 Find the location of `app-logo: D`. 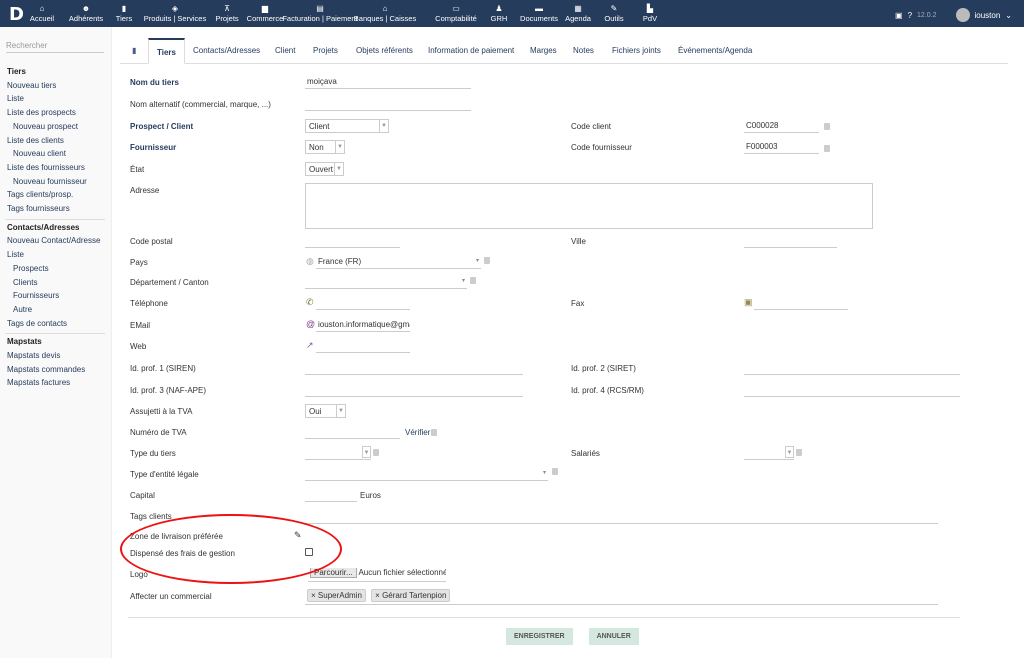

app-logo: D is located at coordinates (16, 14).